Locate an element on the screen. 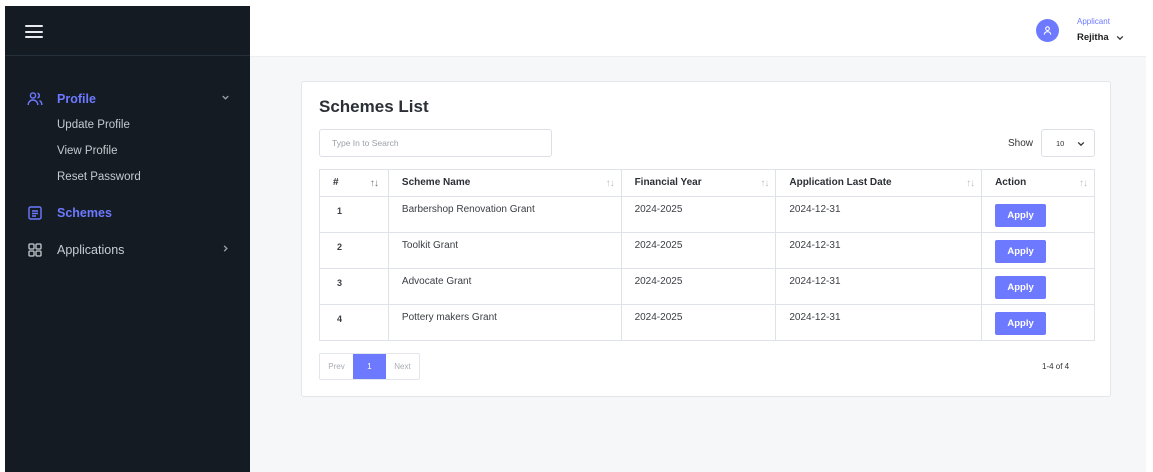  show-label: Show is located at coordinates (1021, 143).